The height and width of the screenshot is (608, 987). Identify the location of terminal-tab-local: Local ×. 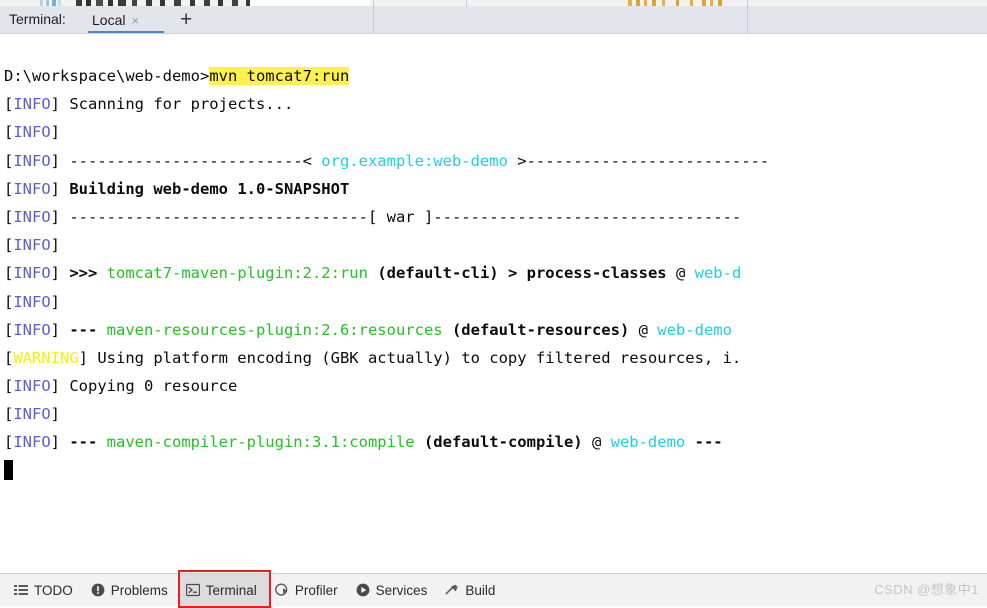
(115, 20).